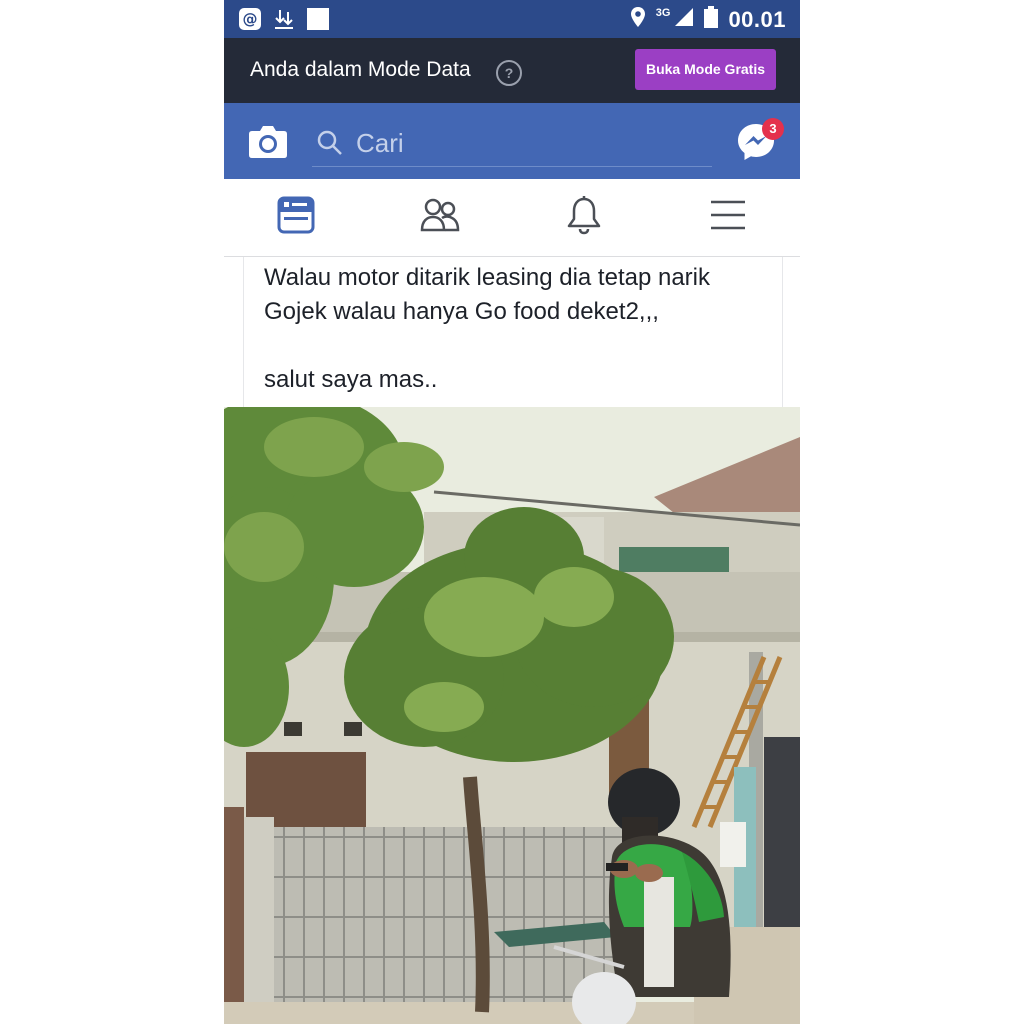 Image resolution: width=1024 pixels, height=1024 pixels. What do you see at coordinates (773, 129) in the screenshot?
I see `messenger-badge: 3` at bounding box center [773, 129].